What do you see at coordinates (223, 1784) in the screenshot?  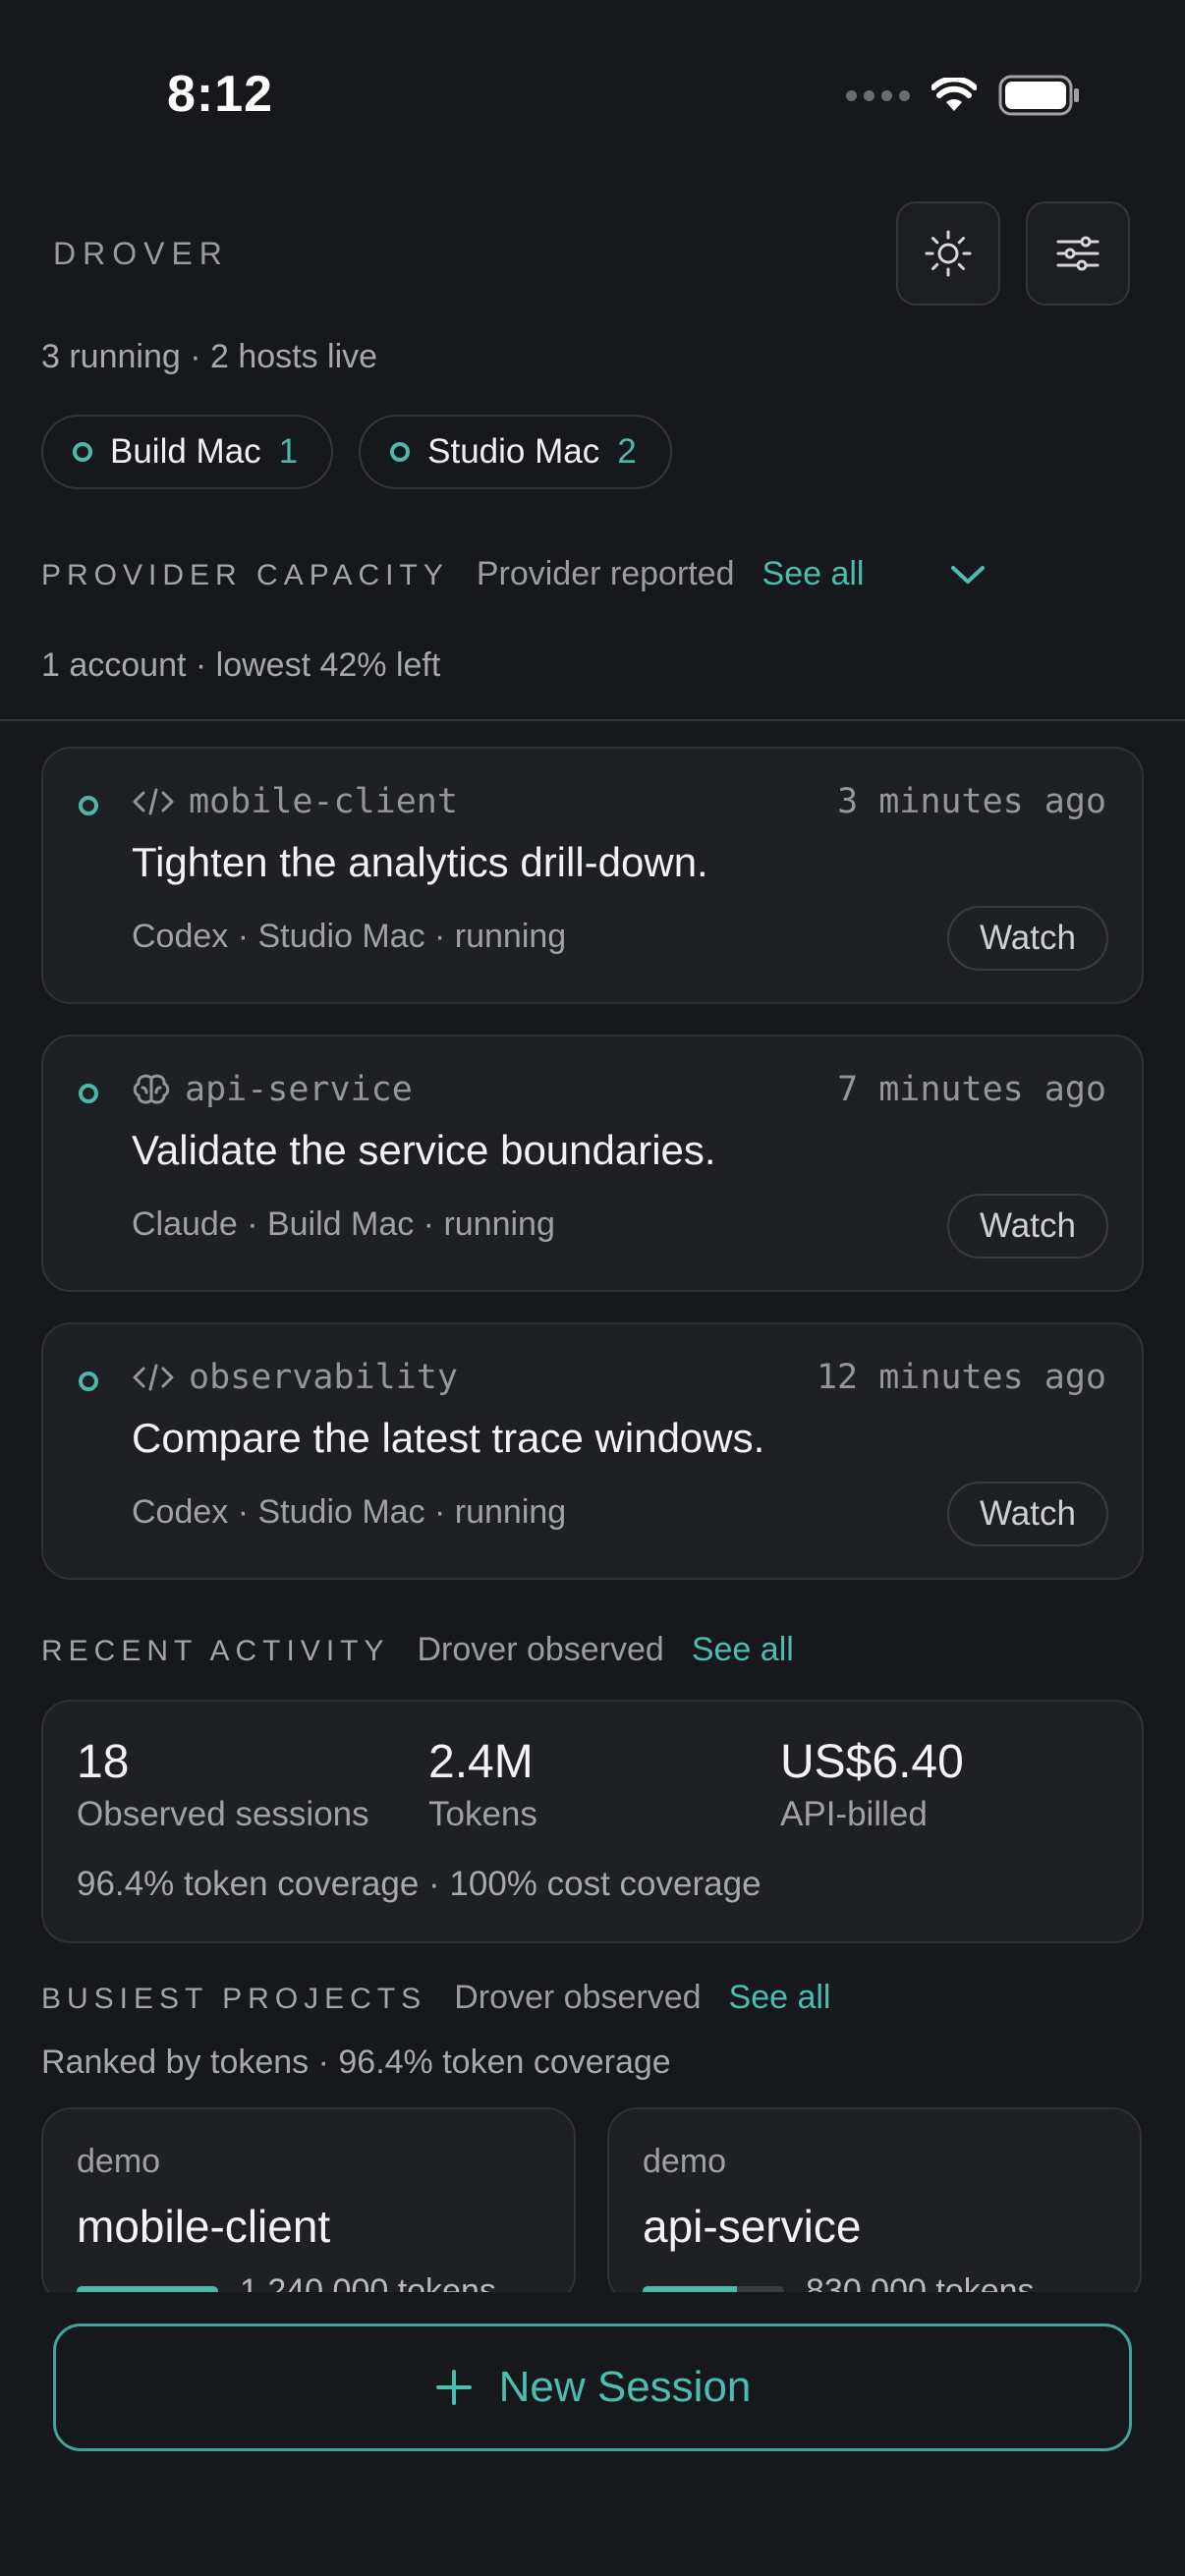 I see `stat-observed-sessions: 18 Observed sessions` at bounding box center [223, 1784].